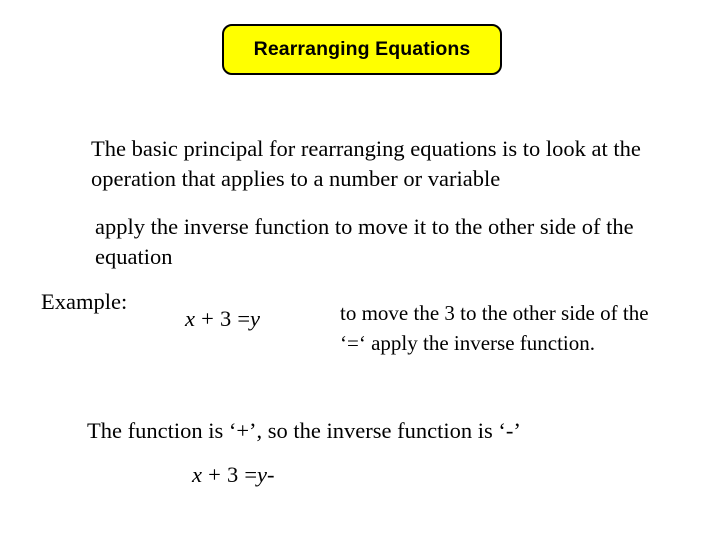  I want to click on equation-2-number: 3, so click(232, 474).